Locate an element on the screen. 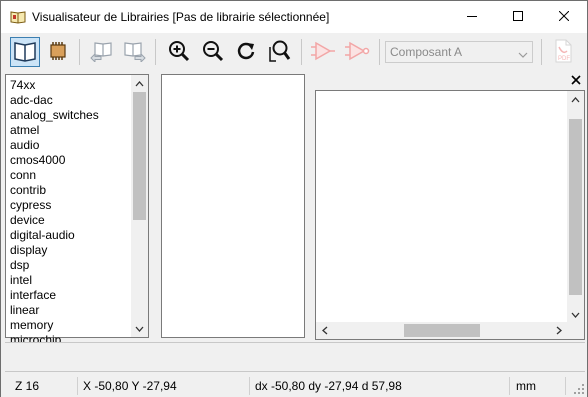 Image resolution: width=588 pixels, height=397 pixels. show-converted-body-button is located at coordinates (357, 52).